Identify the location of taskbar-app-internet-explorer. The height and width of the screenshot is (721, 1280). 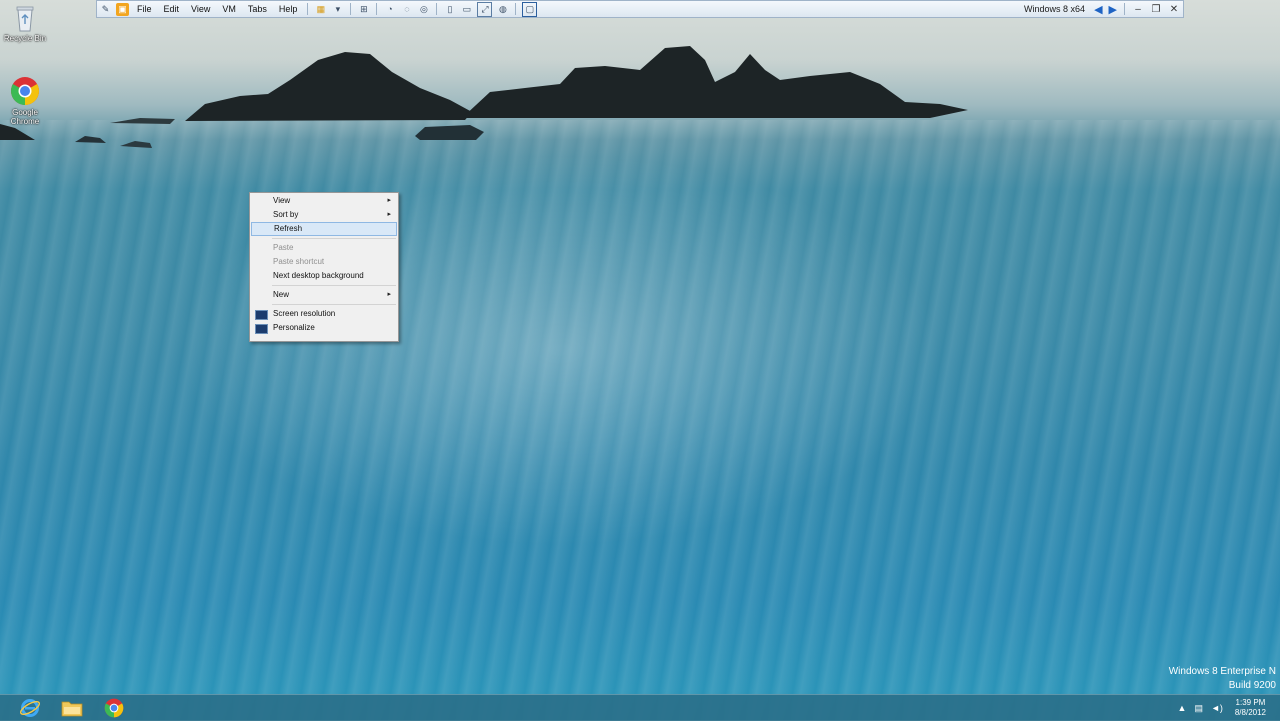
(30, 708).